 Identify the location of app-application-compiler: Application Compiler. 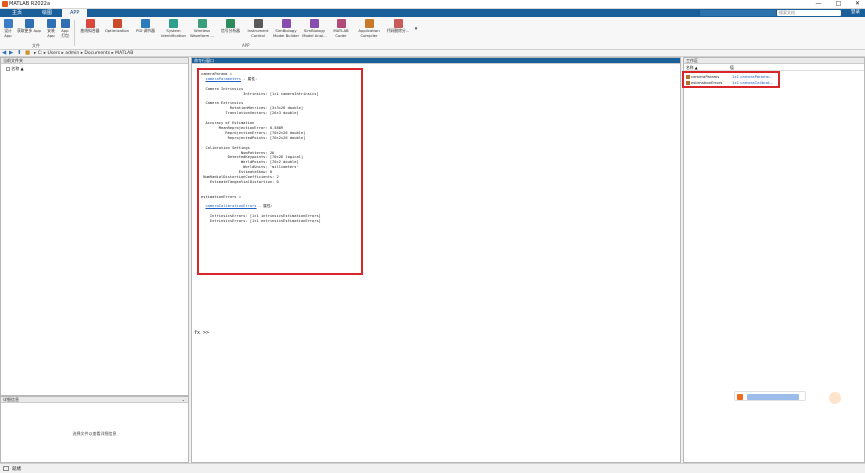
(369, 28).